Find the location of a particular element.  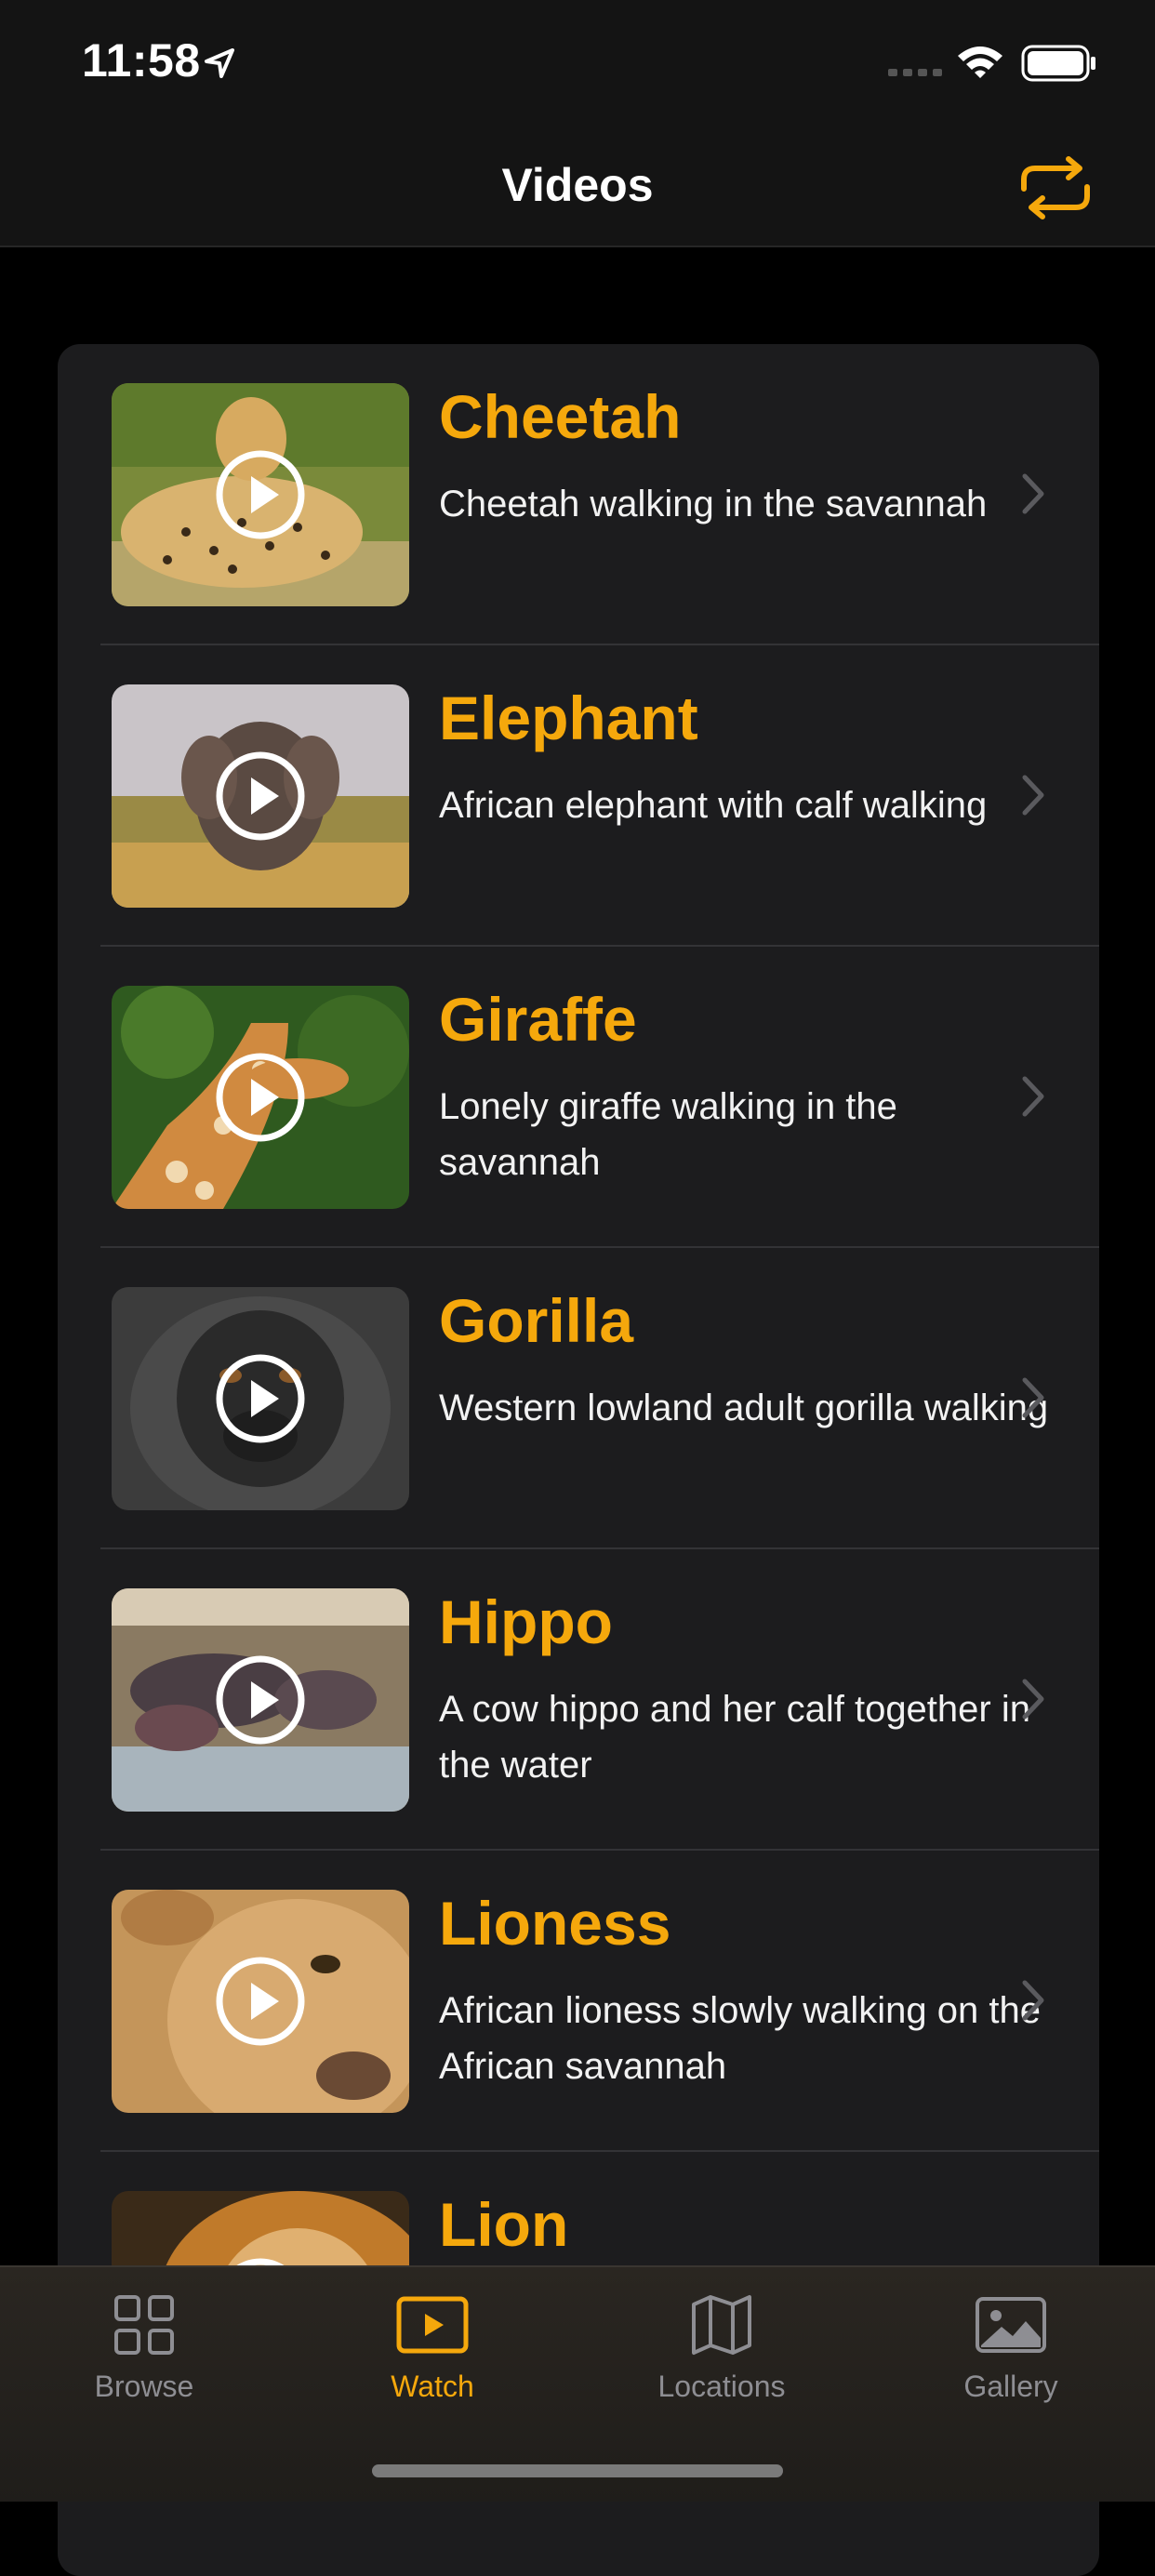

location-arrow-icon is located at coordinates (219, 63).